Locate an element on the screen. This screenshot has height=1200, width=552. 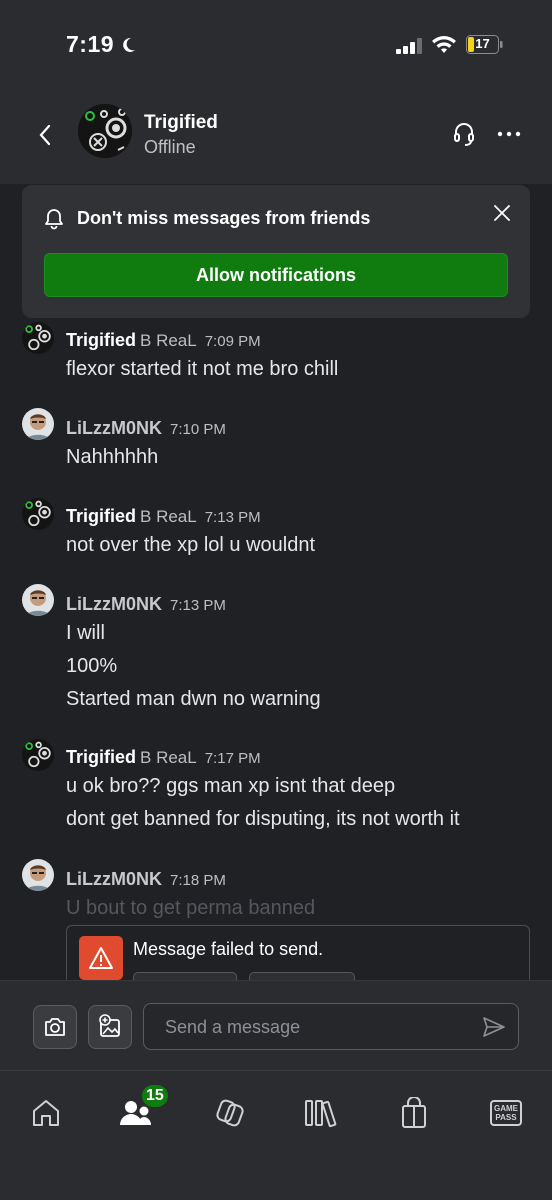
chevron-left-icon is located at coordinates (45, 135).